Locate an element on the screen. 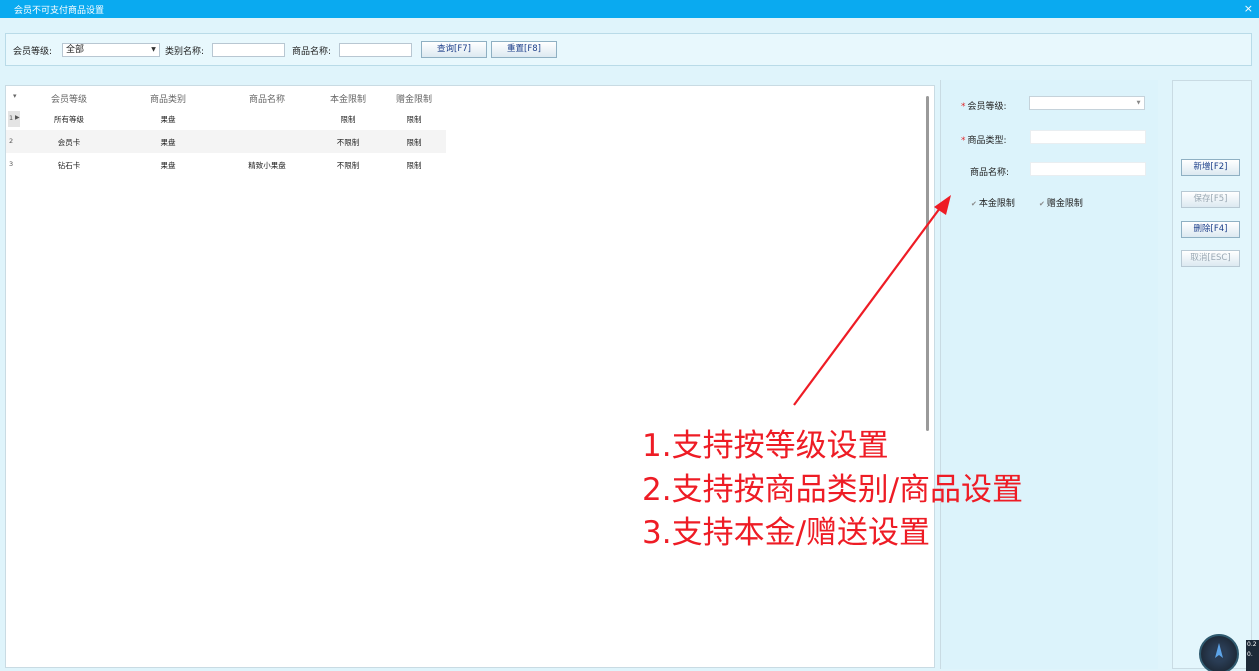  table-row: 3 钻石卡 果盘 精致小果盘 不限制 限制 is located at coordinates (226, 164).